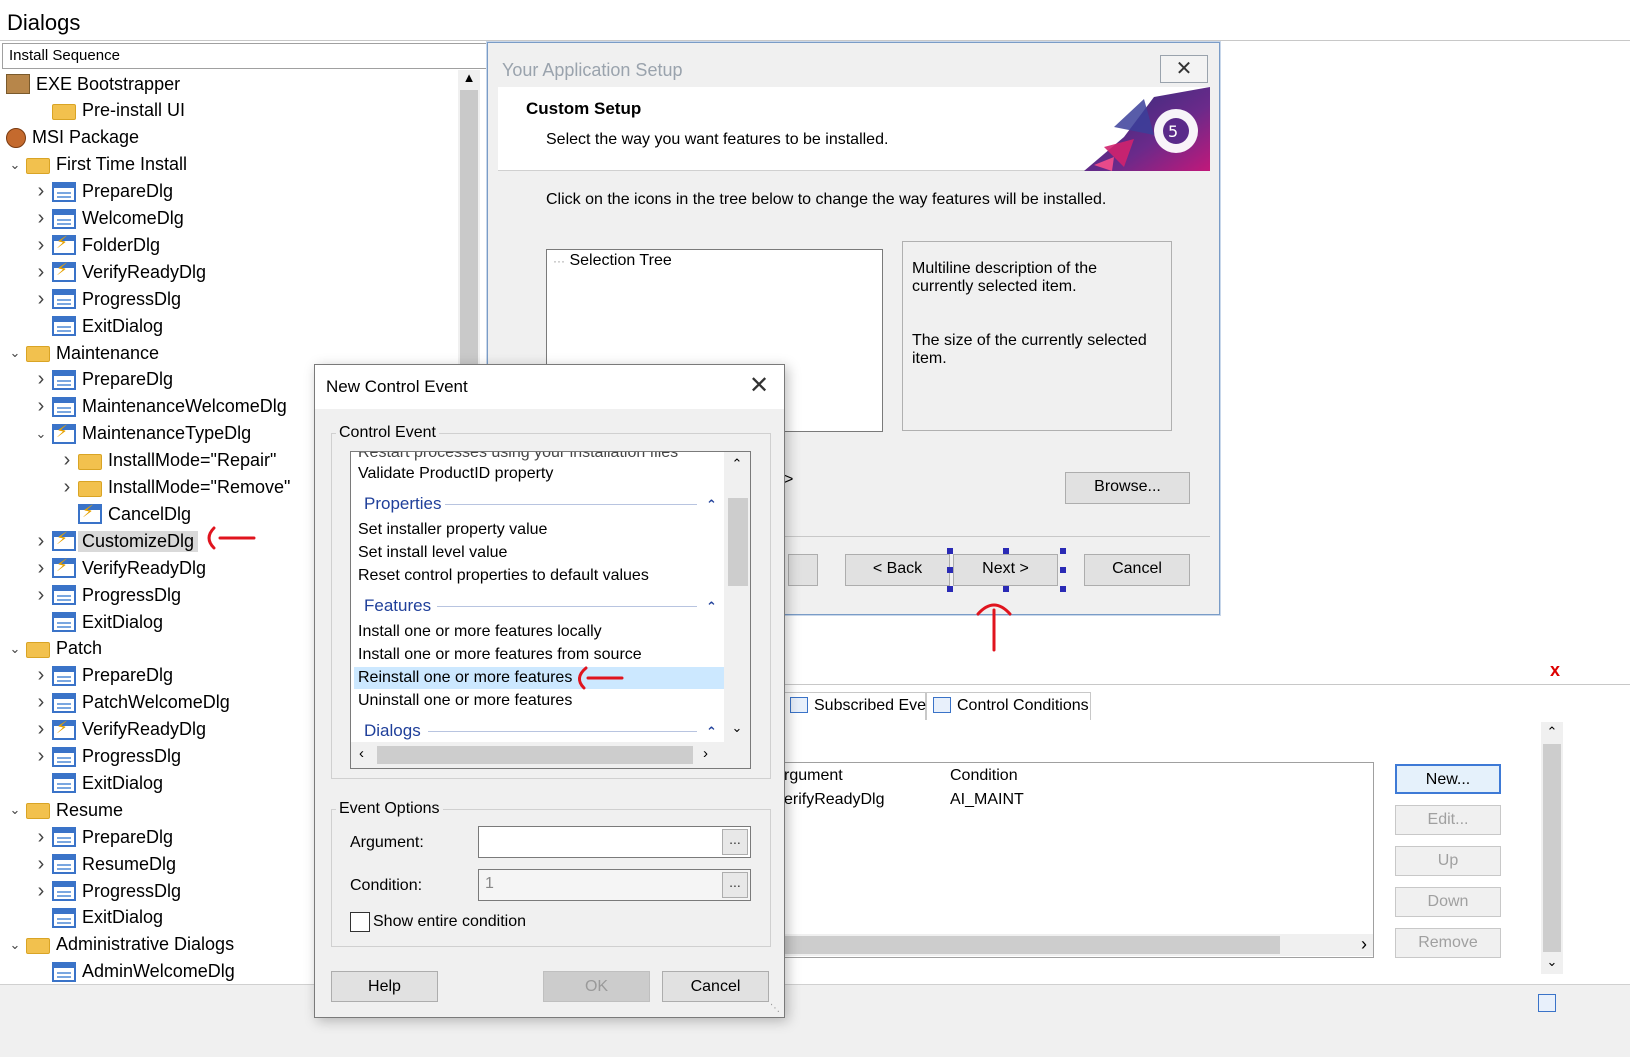 This screenshot has width=1630, height=1057. What do you see at coordinates (1448, 861) in the screenshot?
I see `up-button: Up` at bounding box center [1448, 861].